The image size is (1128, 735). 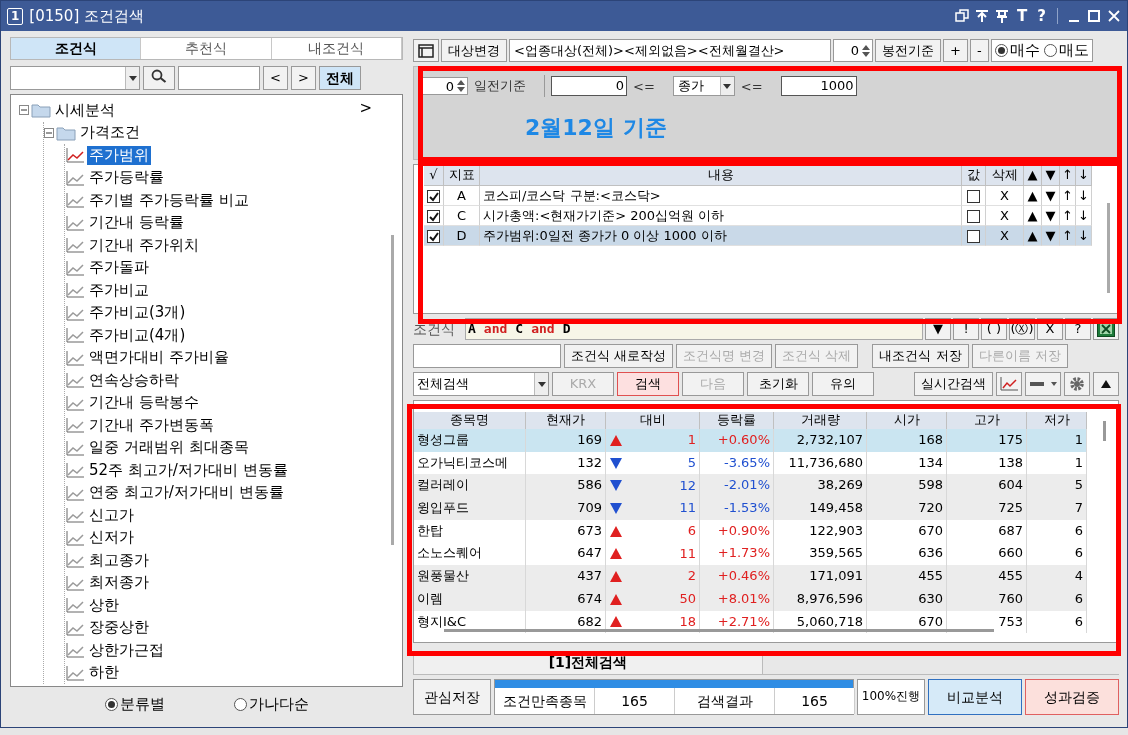 What do you see at coordinates (955, 50) in the screenshot?
I see `plus-button: +` at bounding box center [955, 50].